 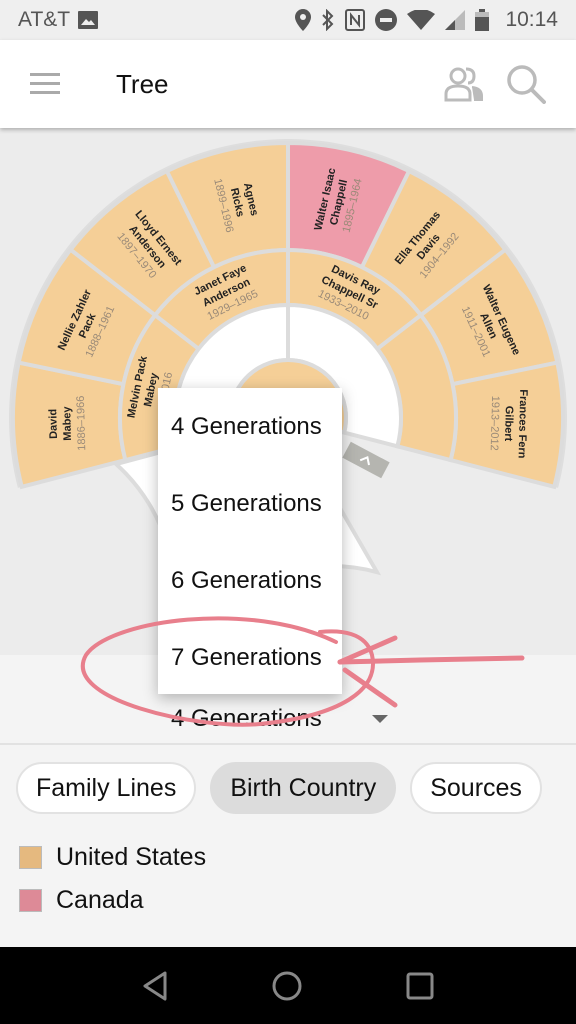 What do you see at coordinates (508, 424) in the screenshot?
I see `person-name: Gilbert` at bounding box center [508, 424].